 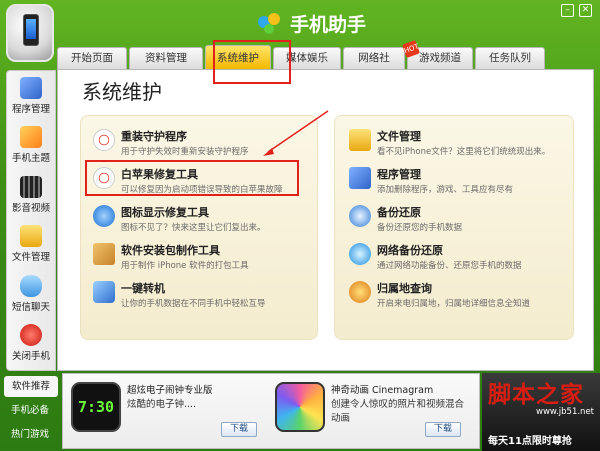 I want to click on app-card-cinemagram: 神奇动画 Cinemagram 创建令人惊叹的照片和视频混合动画 下载, so click(x=375, y=412).